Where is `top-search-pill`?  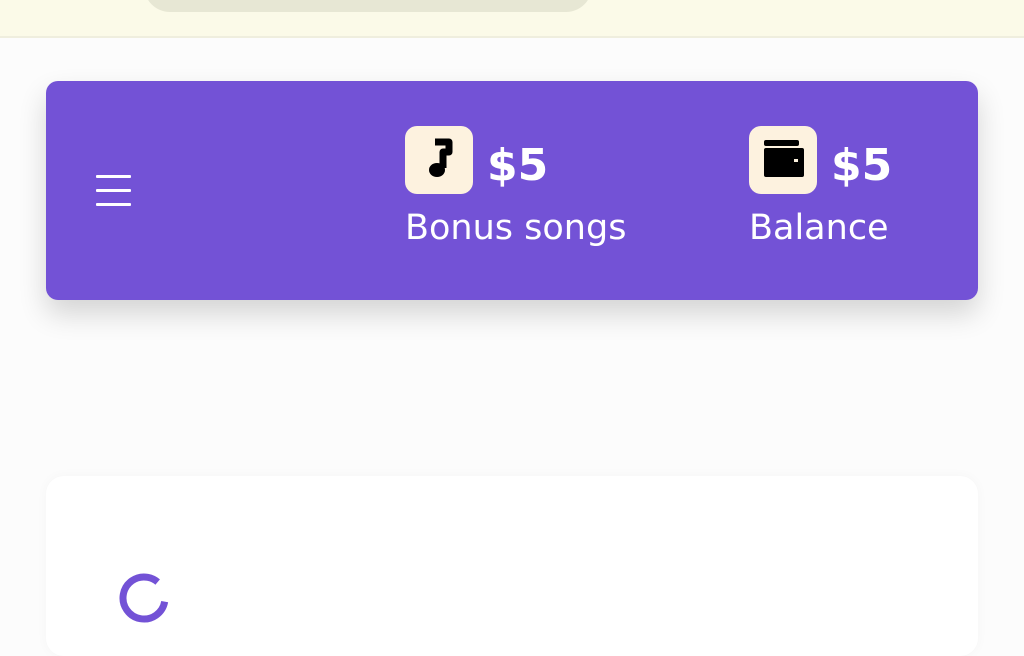
top-search-pill is located at coordinates (368, 6).